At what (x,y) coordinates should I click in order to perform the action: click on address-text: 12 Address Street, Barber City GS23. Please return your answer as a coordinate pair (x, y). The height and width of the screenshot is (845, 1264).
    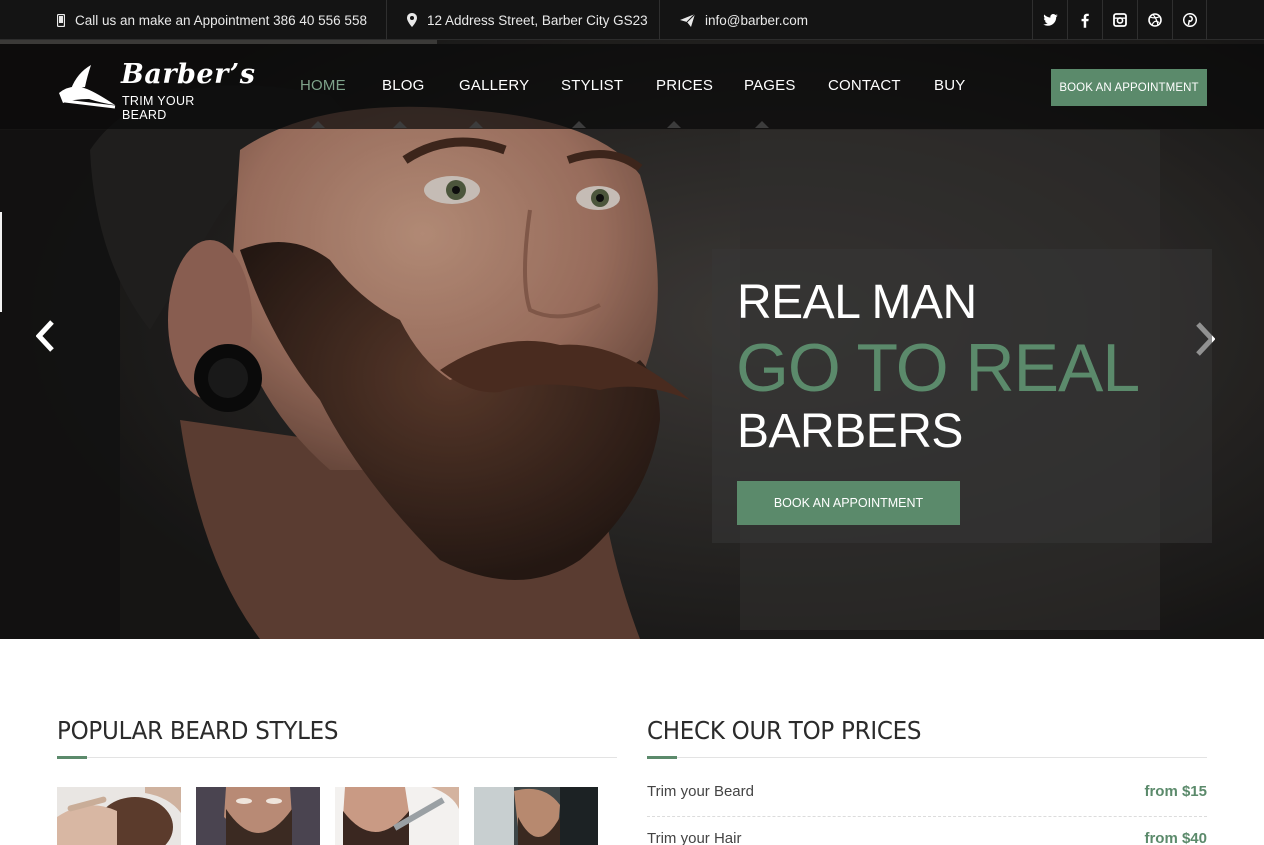
    Looking at the image, I should click on (537, 20).